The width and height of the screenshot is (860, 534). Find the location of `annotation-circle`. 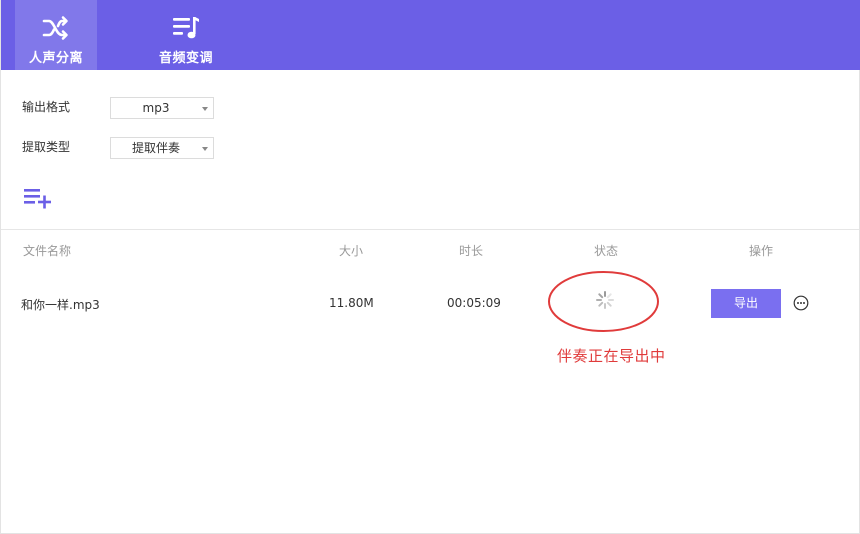

annotation-circle is located at coordinates (603, 301).